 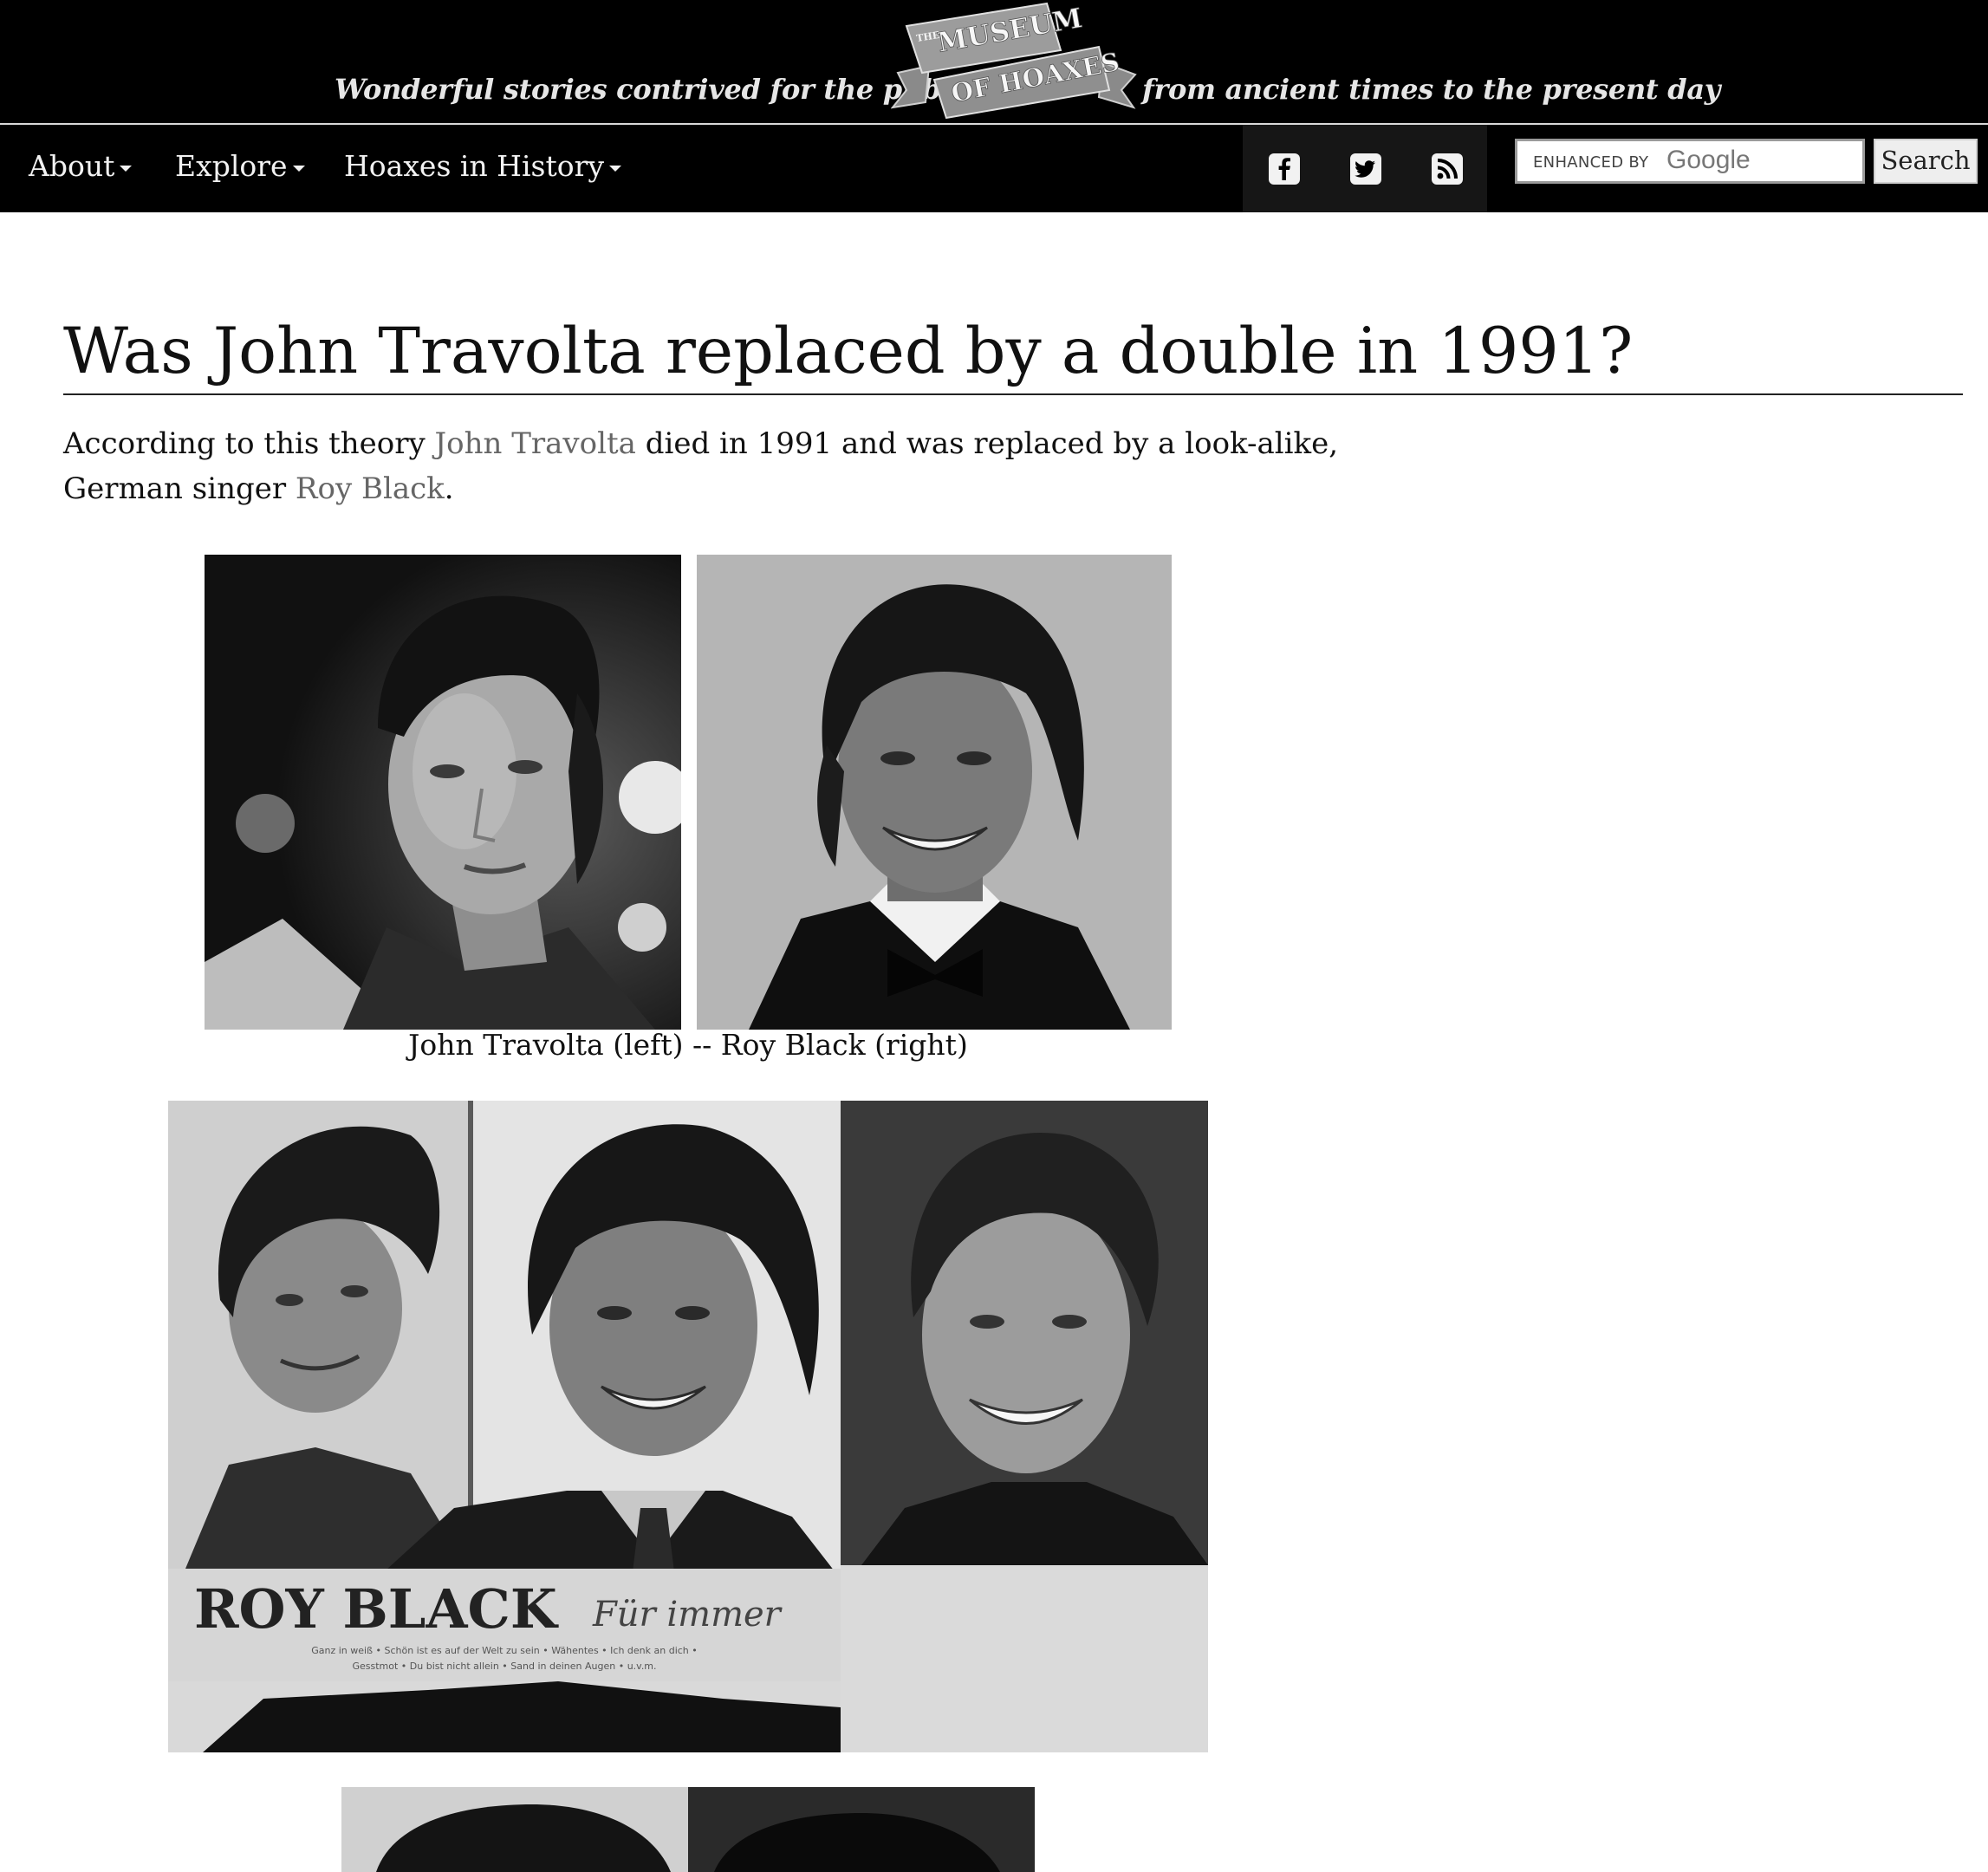 I want to click on intro-text-4: ., so click(x=449, y=488).